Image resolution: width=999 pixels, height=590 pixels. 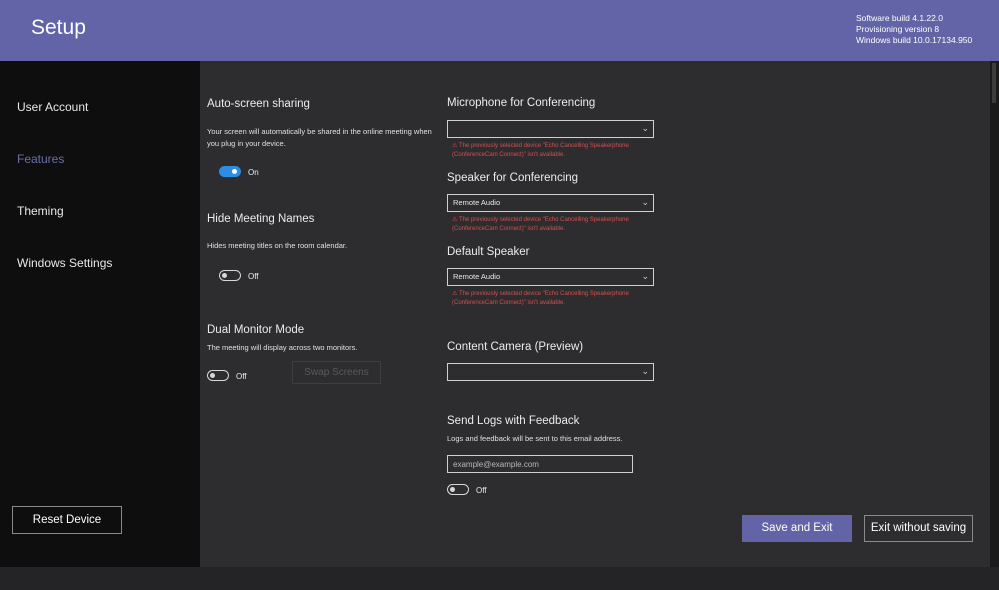 What do you see at coordinates (52, 107) in the screenshot?
I see `sidebar-item-user-account: User Account` at bounding box center [52, 107].